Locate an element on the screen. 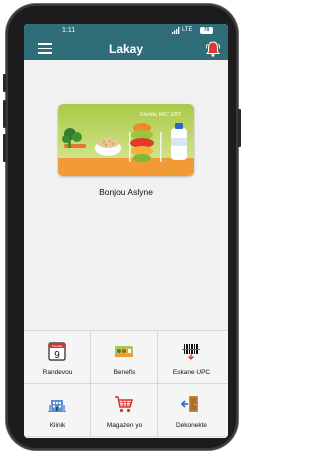 This screenshot has width=320, height=454. tile-label: Eskane UPC is located at coordinates (191, 372).